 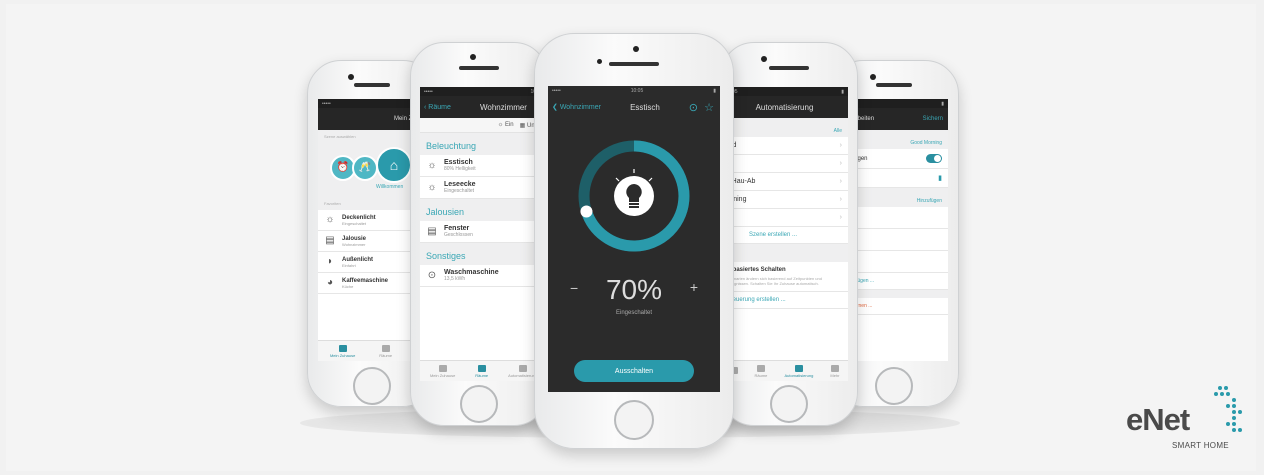 I want to click on coffee-icon: ◕, so click(x=330, y=282).